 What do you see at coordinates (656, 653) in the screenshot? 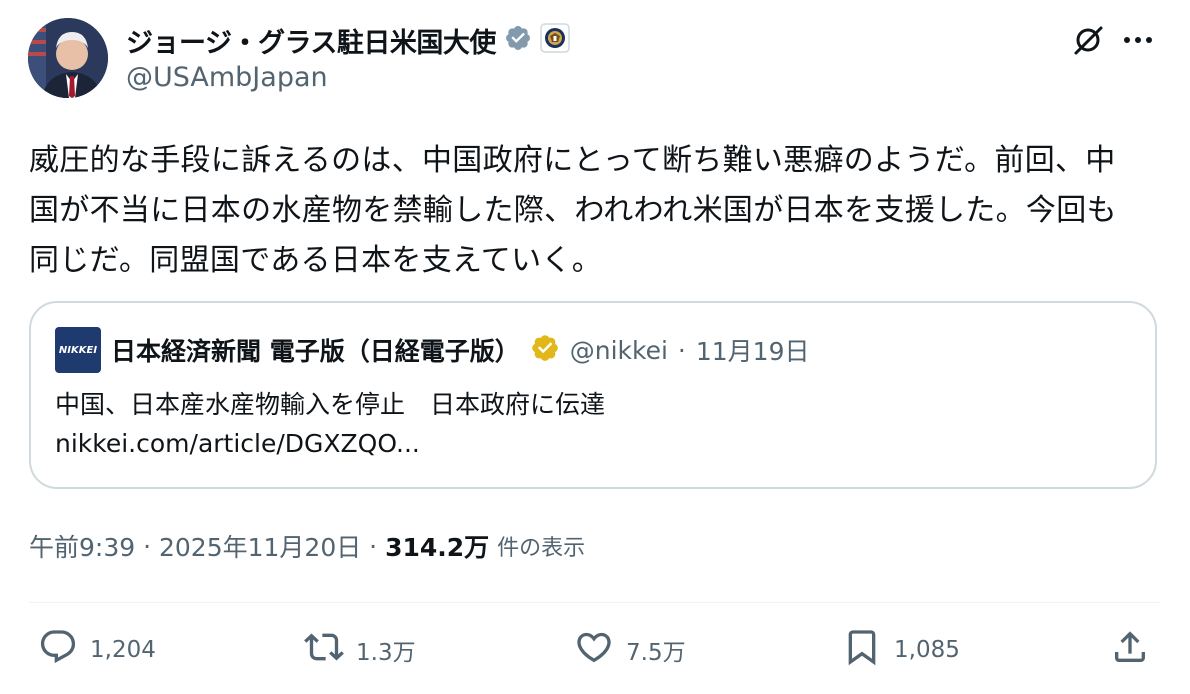
I see `like-count: 7.5万` at bounding box center [656, 653].